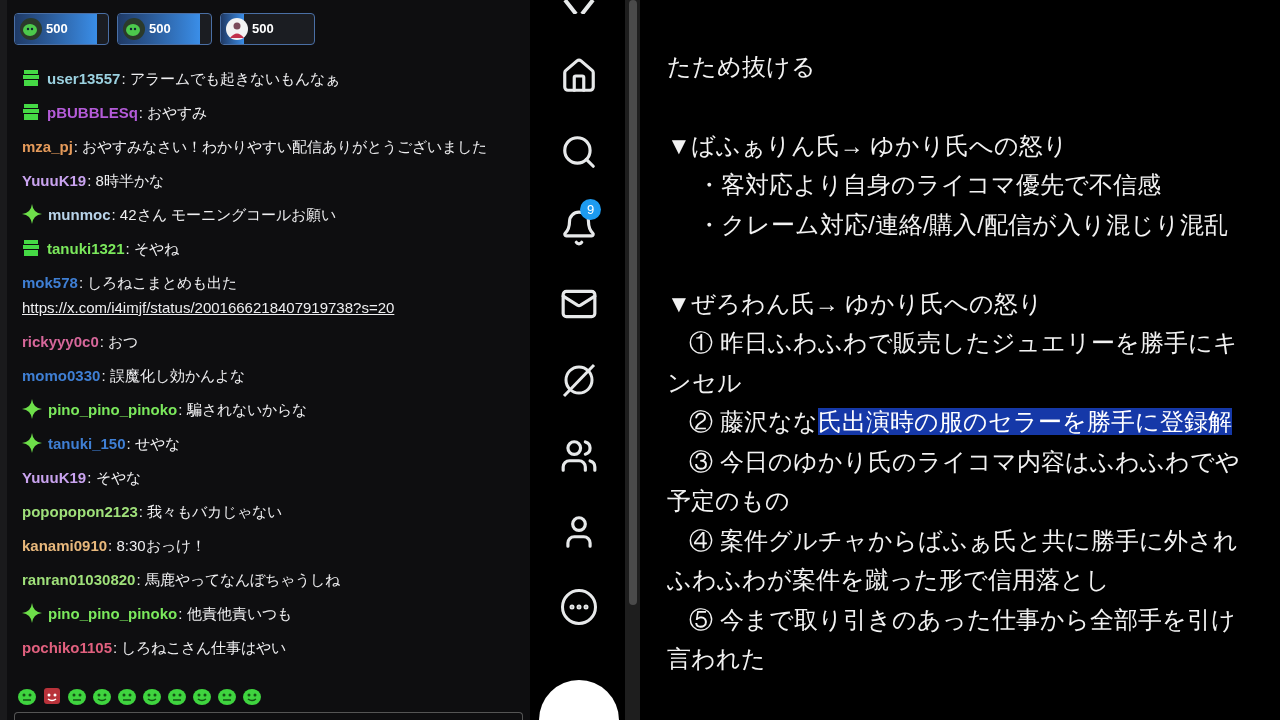 The height and width of the screenshot is (720, 1280). What do you see at coordinates (79, 214) in the screenshot?
I see `username: munmoc` at bounding box center [79, 214].